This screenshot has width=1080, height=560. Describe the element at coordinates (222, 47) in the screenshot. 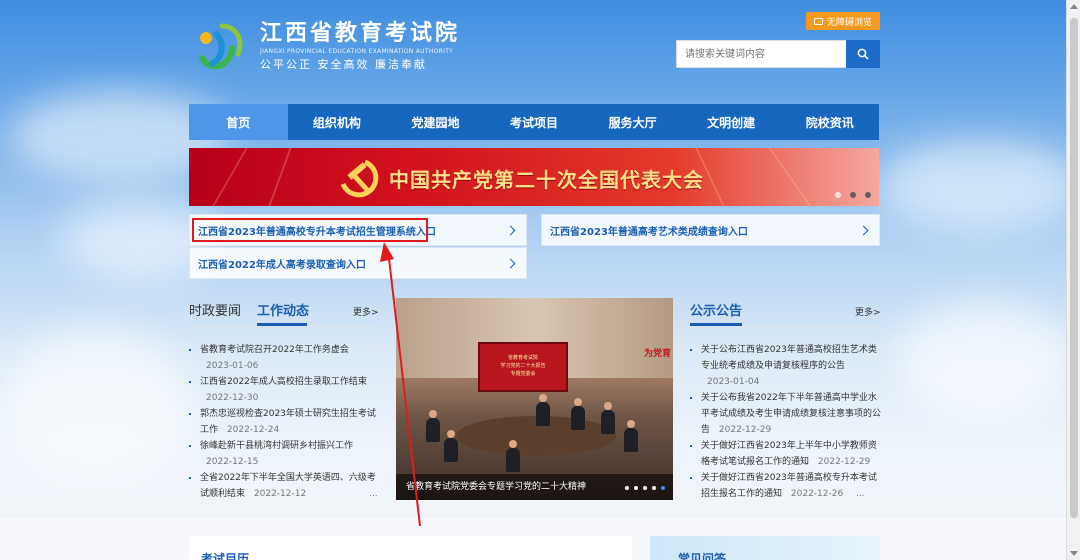

I see `logo-mark-icon` at that location.